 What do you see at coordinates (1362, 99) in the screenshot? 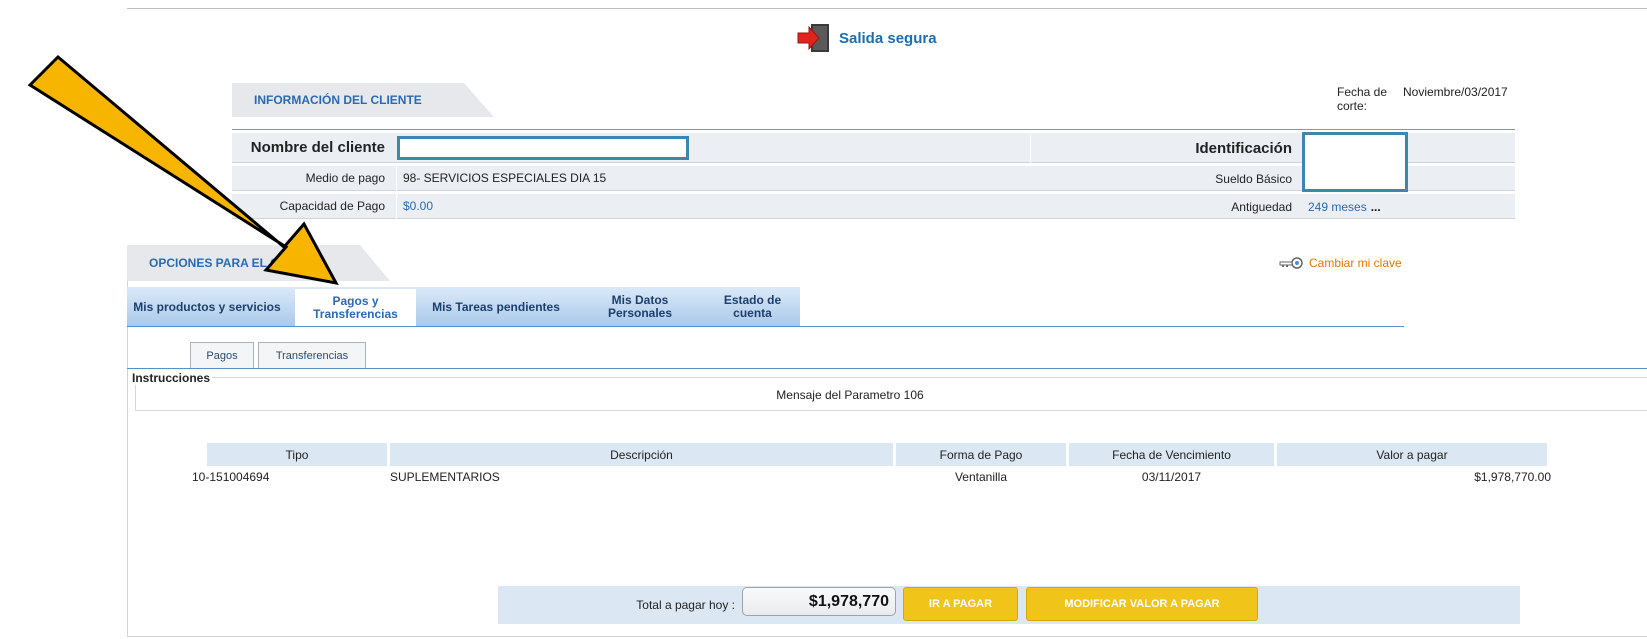
I see `cutoff-label: Fecha de corte:` at bounding box center [1362, 99].